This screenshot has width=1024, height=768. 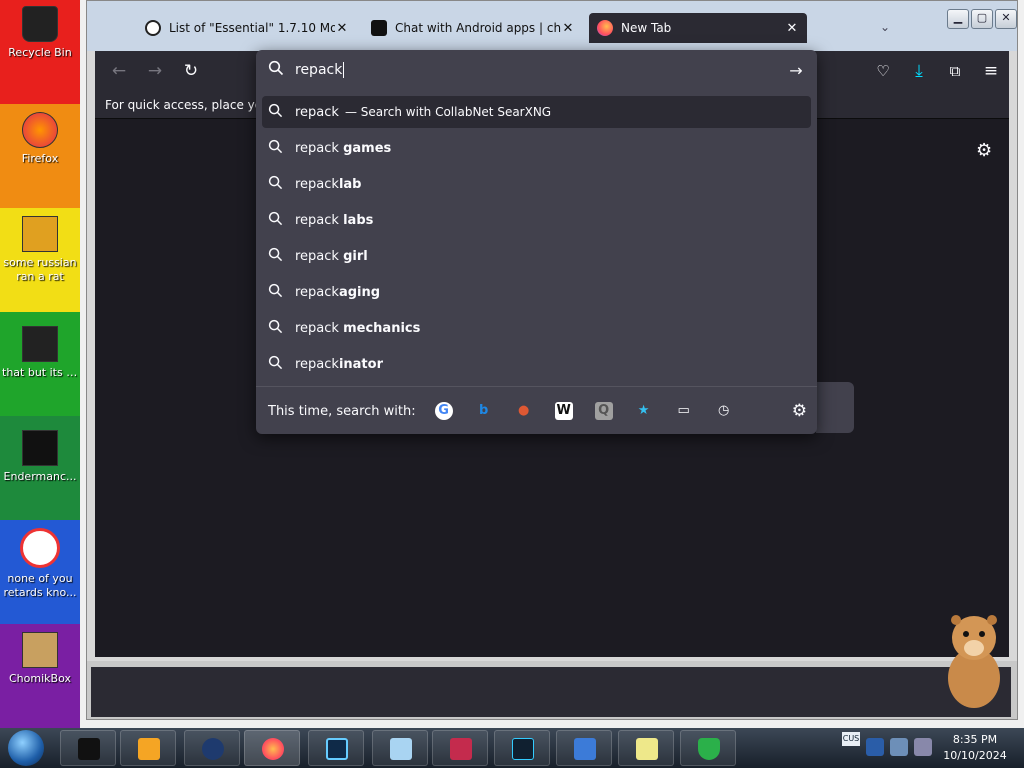 What do you see at coordinates (899, 747) in the screenshot?
I see `network-icon` at bounding box center [899, 747].